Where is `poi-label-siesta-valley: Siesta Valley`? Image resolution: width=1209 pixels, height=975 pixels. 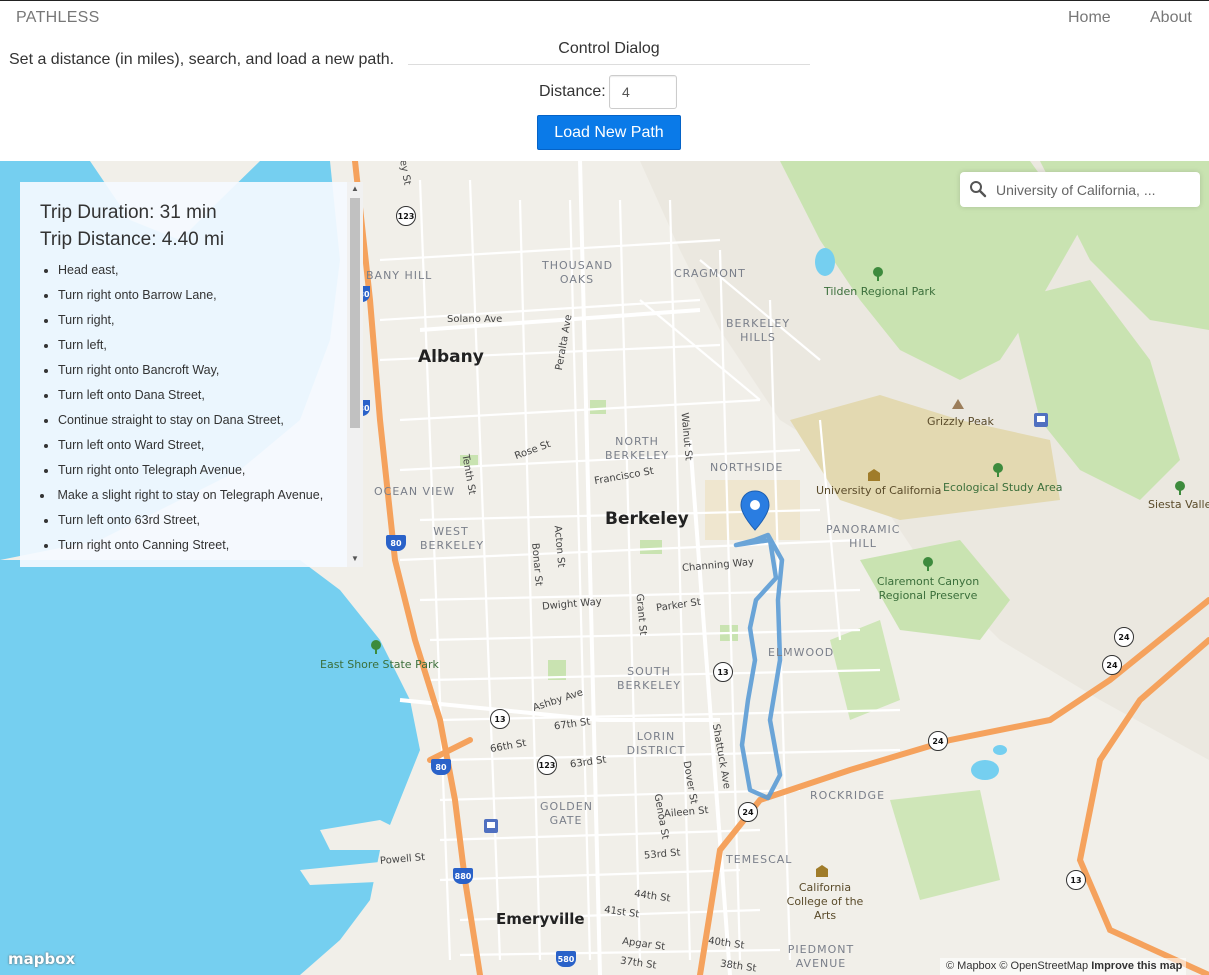
poi-label-siesta-valley: Siesta Valley is located at coordinates (1178, 504).